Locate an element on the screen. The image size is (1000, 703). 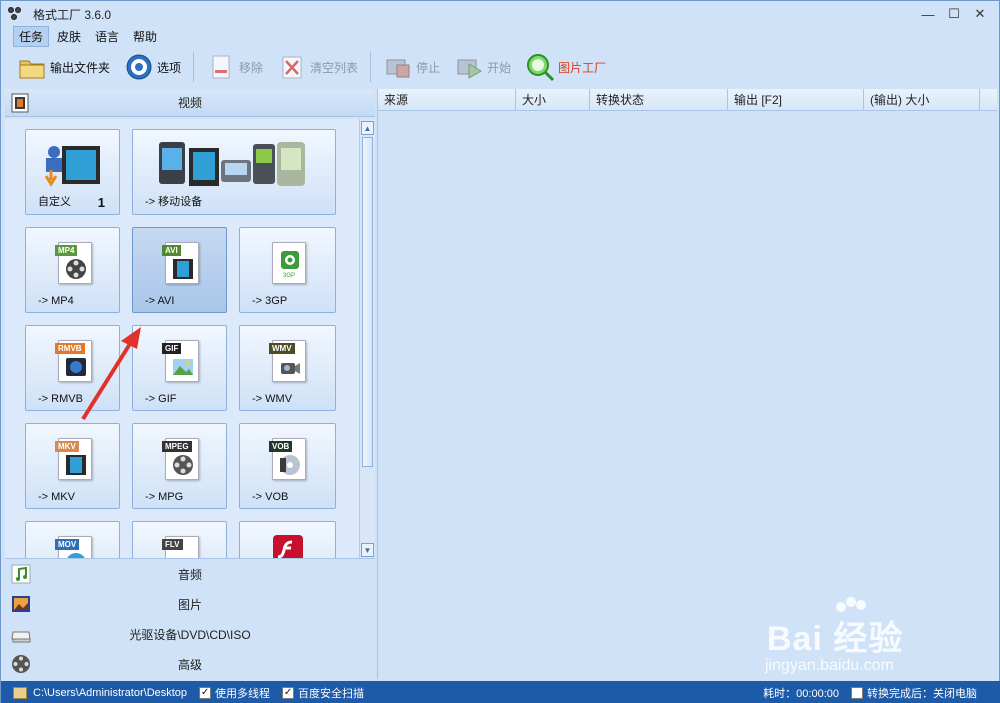
category-video-label: 视频 is located at coordinates (189, 103).